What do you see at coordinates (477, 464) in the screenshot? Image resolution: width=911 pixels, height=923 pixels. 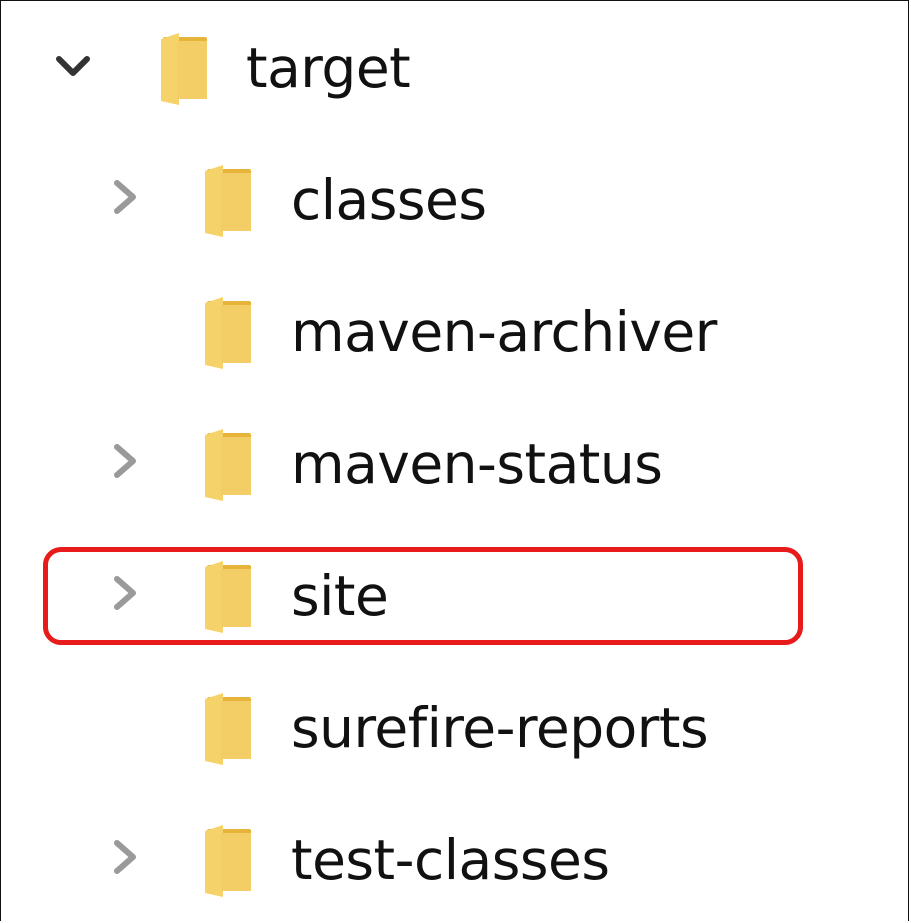 I see `tree-item-label: maven-status` at bounding box center [477, 464].